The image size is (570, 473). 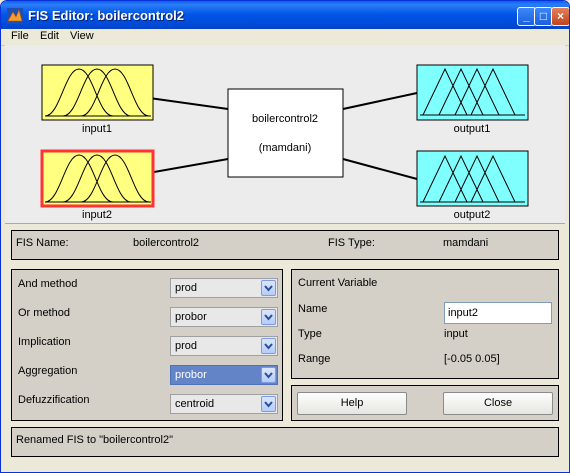 I want to click on button-panel: Help Close, so click(x=425, y=403).